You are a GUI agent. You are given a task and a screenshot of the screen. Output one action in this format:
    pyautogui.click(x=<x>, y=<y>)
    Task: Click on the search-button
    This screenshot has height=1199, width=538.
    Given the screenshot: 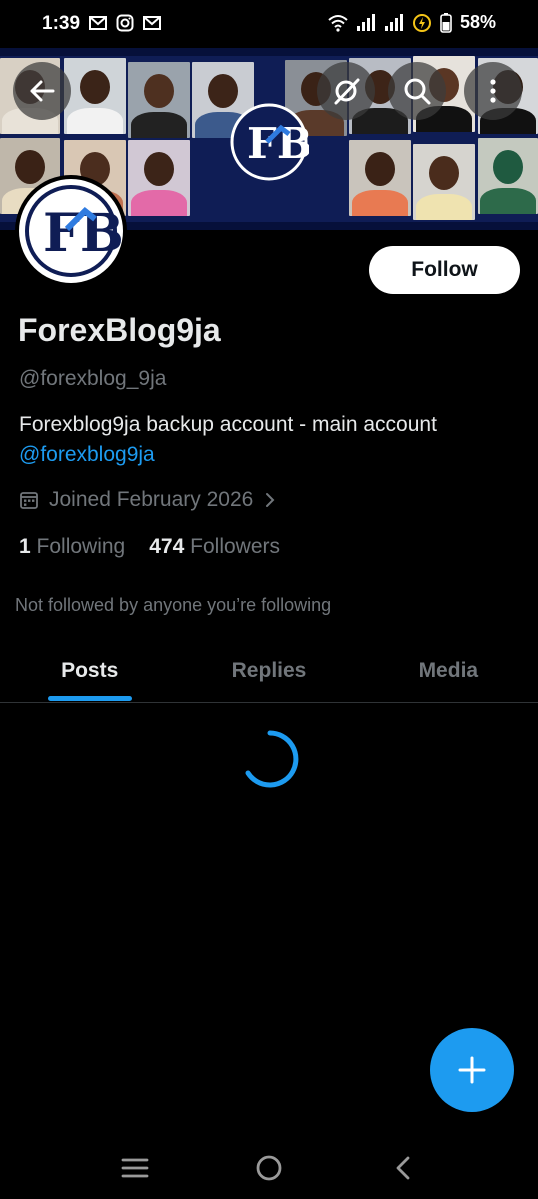 What is the action you would take?
    pyautogui.click(x=417, y=91)
    